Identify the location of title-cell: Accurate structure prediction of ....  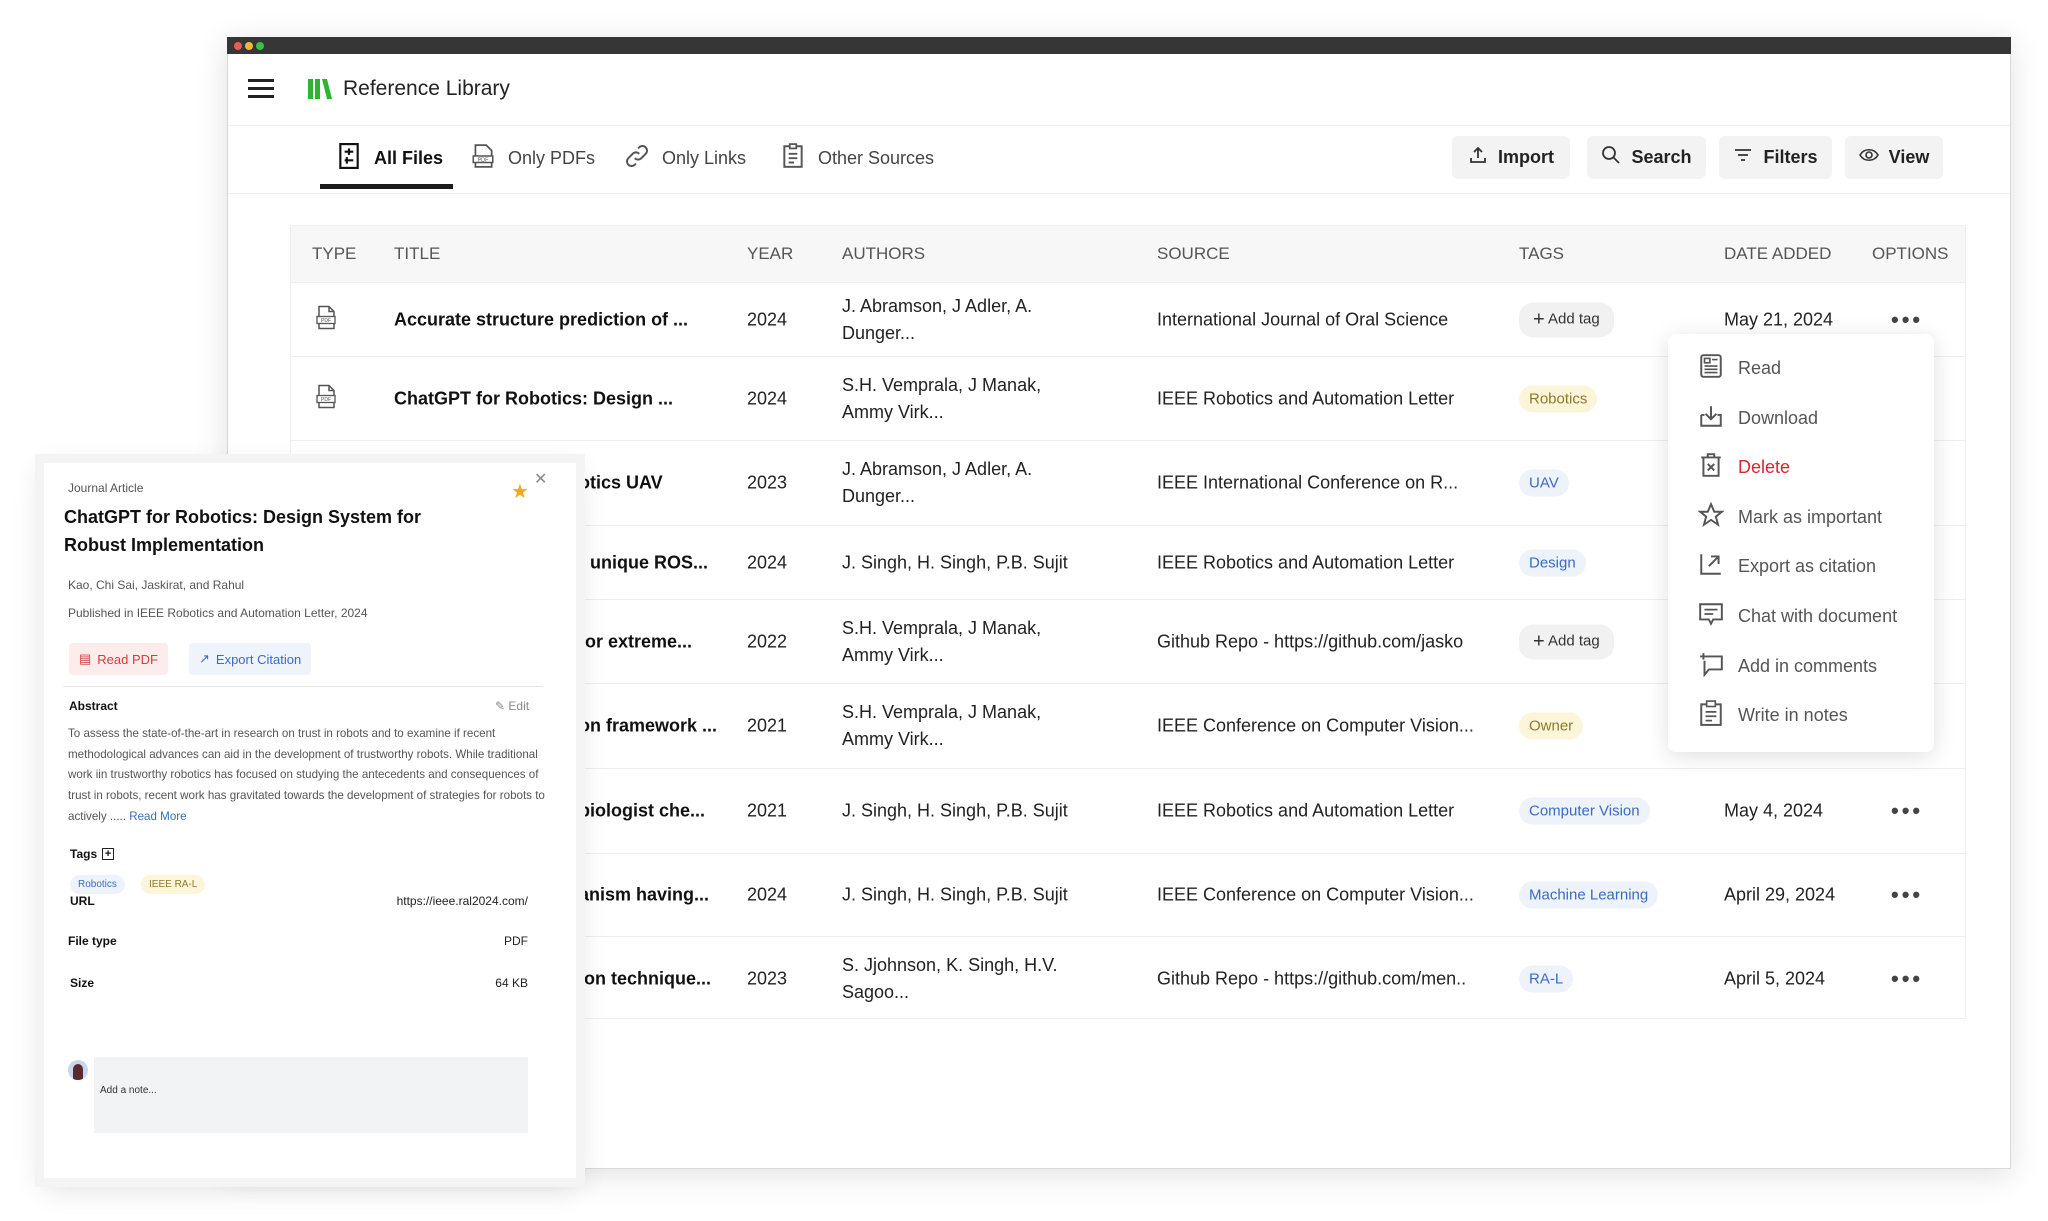
(541, 319).